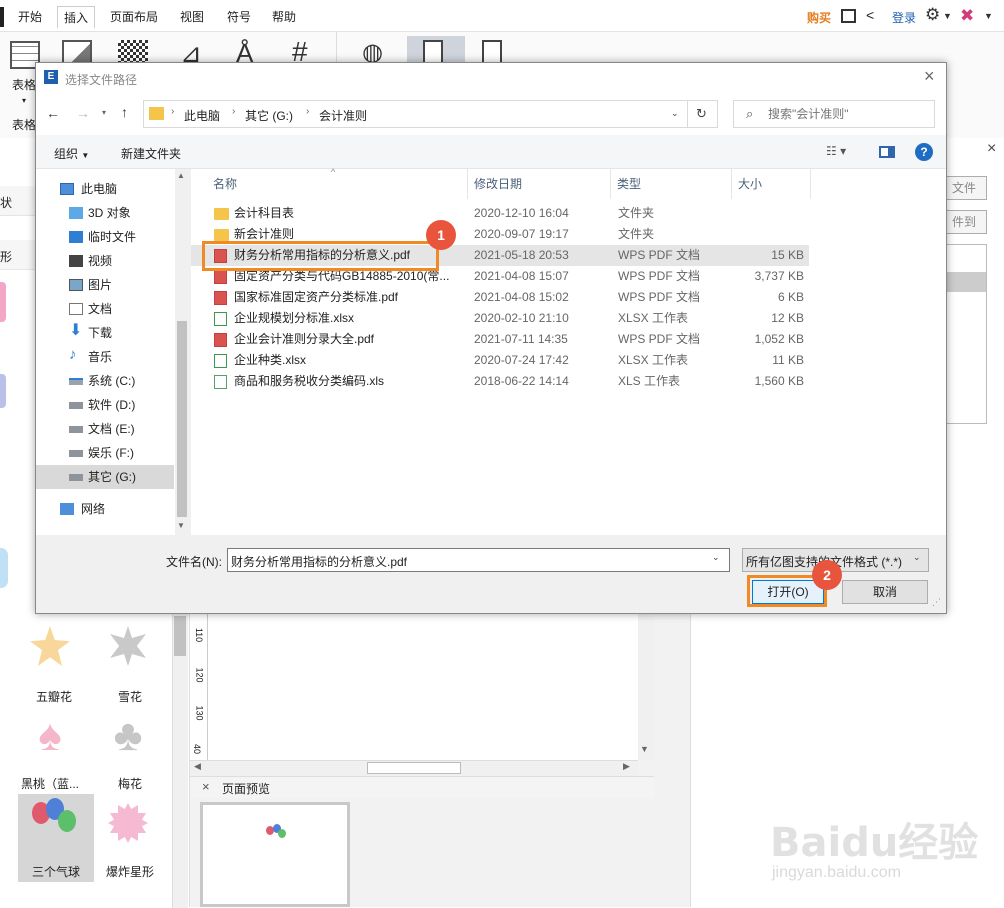 Image resolution: width=1004 pixels, height=908 pixels. I want to click on tab-page-layout: 页面布局, so click(134, 17).